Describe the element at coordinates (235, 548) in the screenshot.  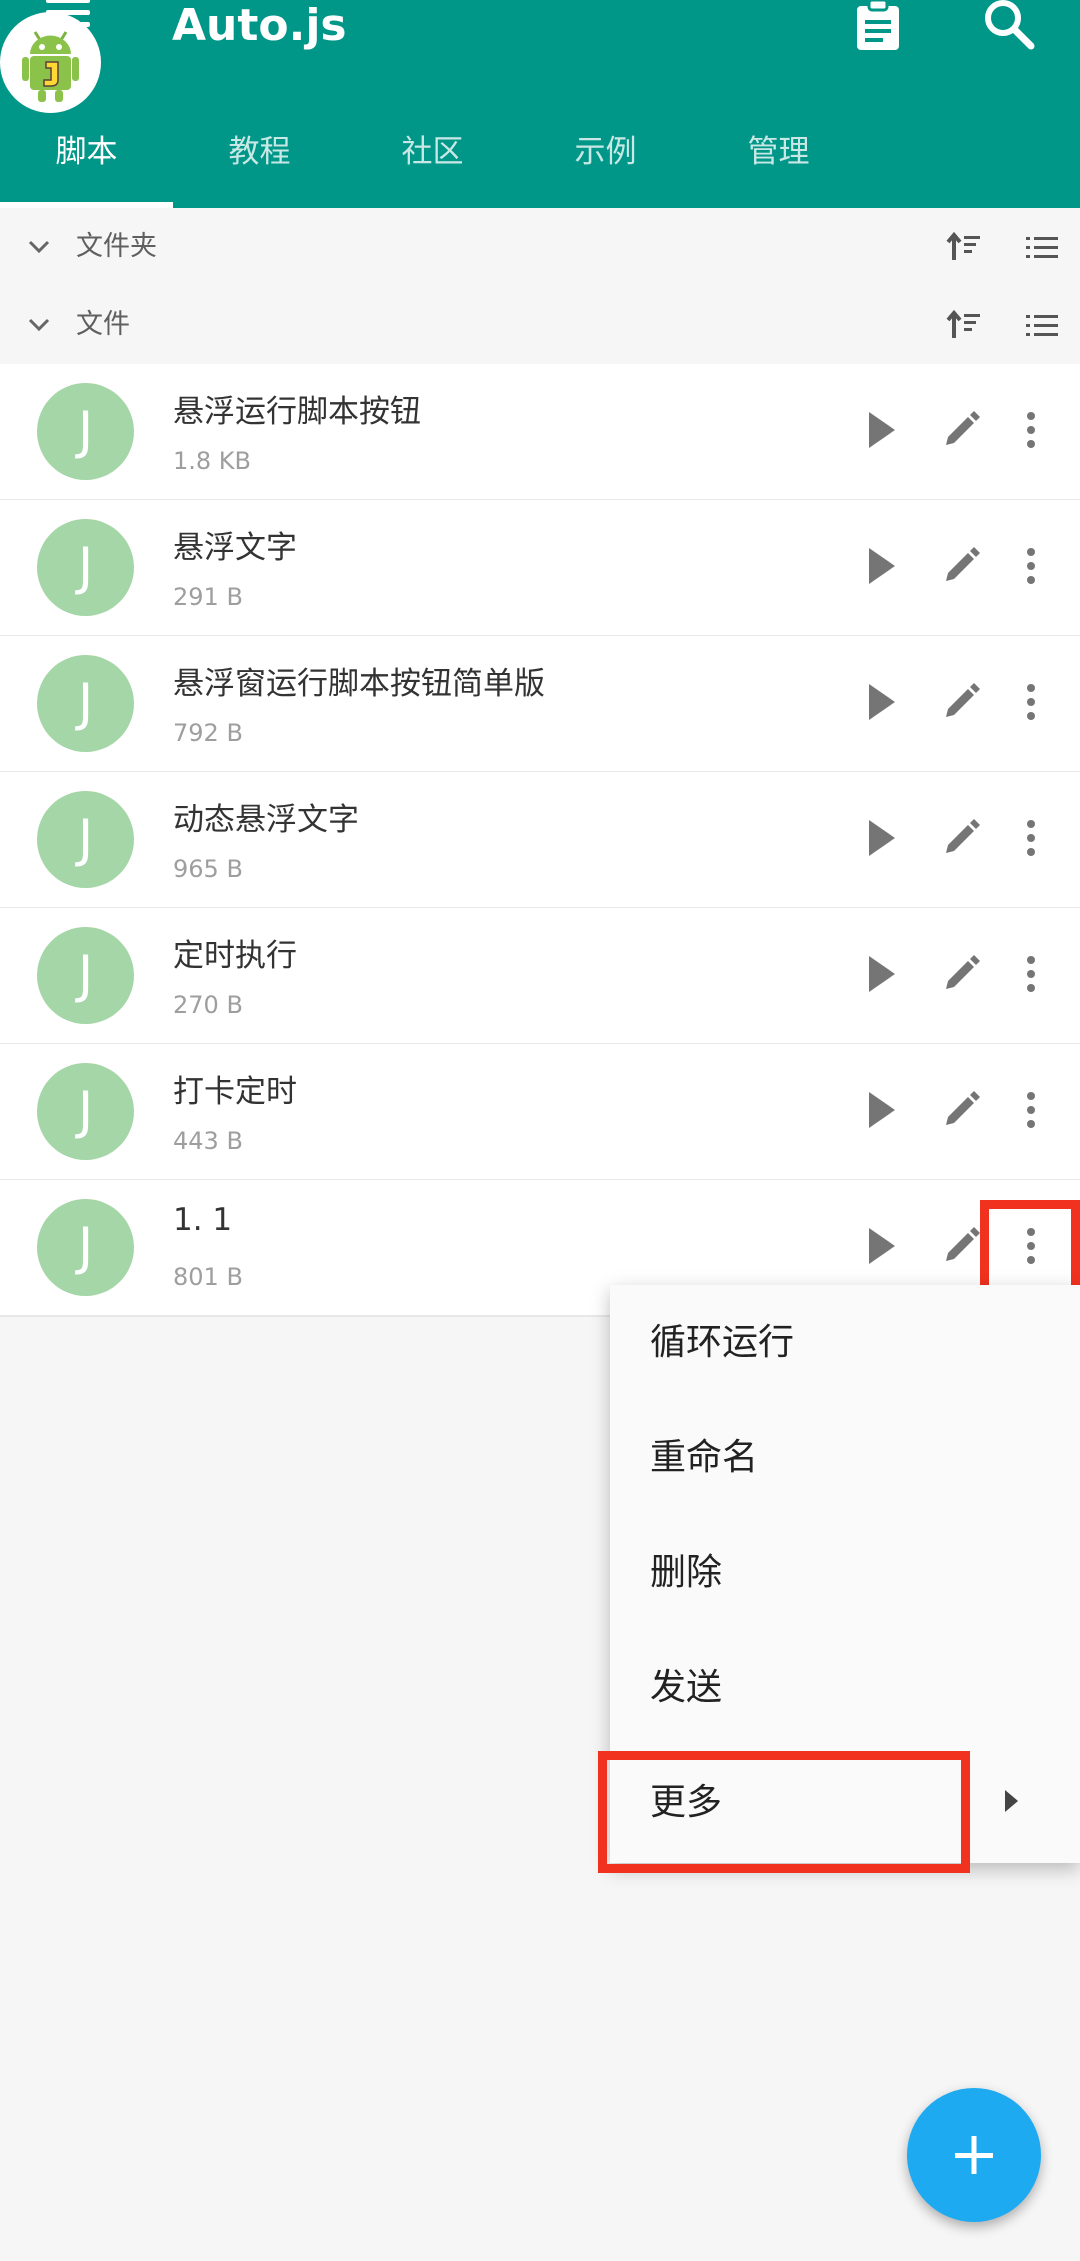
I see `file-name: 悬浮文字` at that location.